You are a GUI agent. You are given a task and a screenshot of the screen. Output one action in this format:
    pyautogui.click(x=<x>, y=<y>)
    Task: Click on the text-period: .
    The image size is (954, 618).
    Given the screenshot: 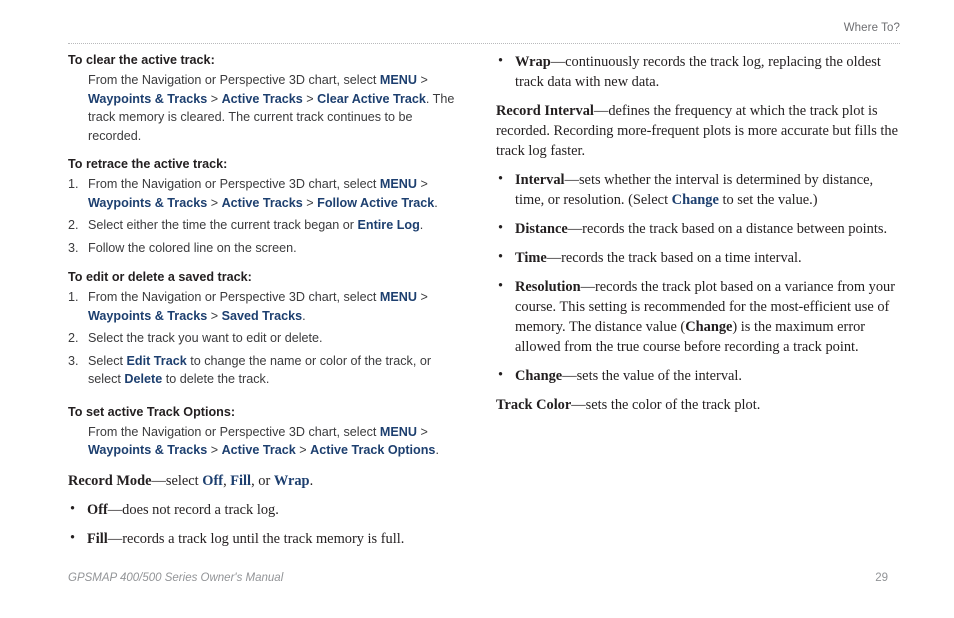 What is the action you would take?
    pyautogui.click(x=311, y=480)
    